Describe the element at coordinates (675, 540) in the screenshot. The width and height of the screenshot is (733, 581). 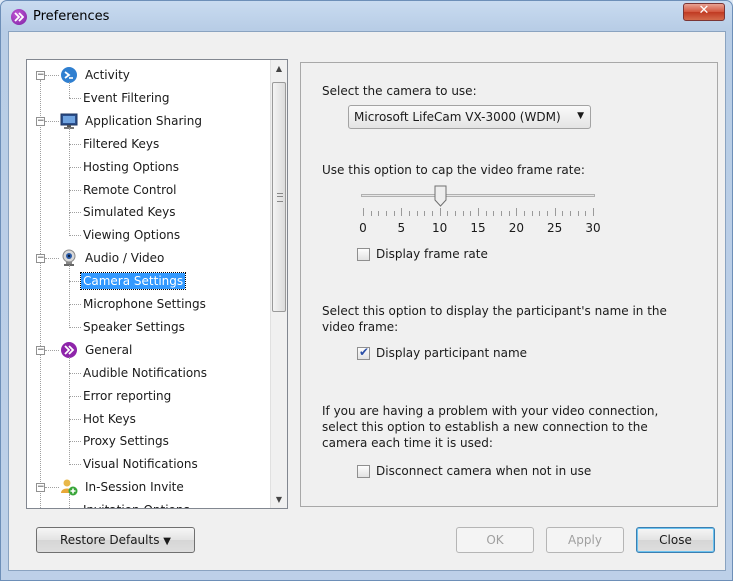
I see `close-button: Close` at that location.